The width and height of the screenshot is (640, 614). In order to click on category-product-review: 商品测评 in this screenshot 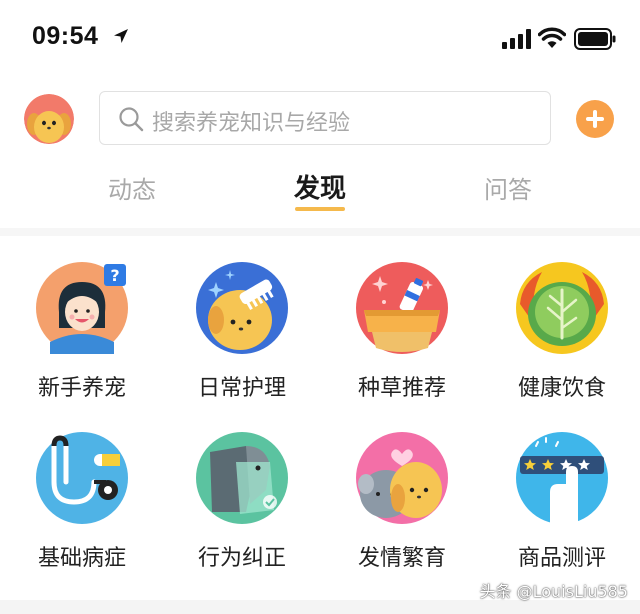, I will do `click(564, 507)`.